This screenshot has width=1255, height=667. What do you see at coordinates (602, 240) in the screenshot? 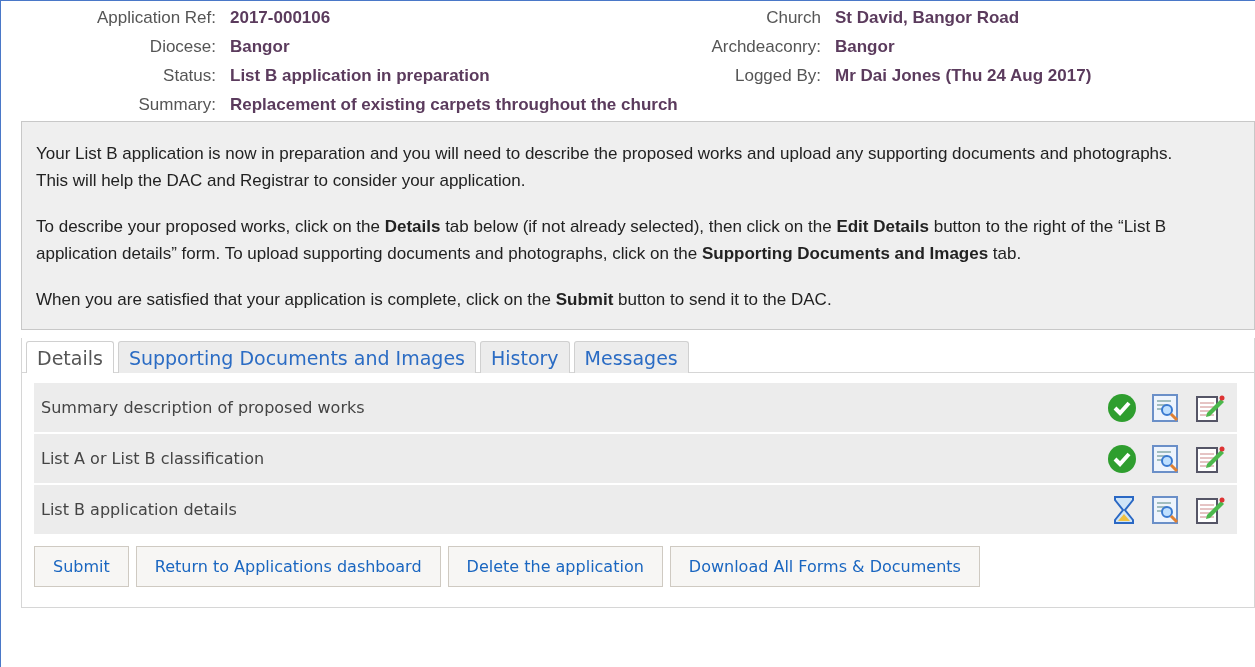
I see `info-paragraph: To describe your proposed works, click on the Details tab below (if not already selected), then click on the Edit Details button to the right of the “List B application details” form. To upload supporting documents and photographs, click on the Supporting Documents and Images tab.` at bounding box center [602, 240].